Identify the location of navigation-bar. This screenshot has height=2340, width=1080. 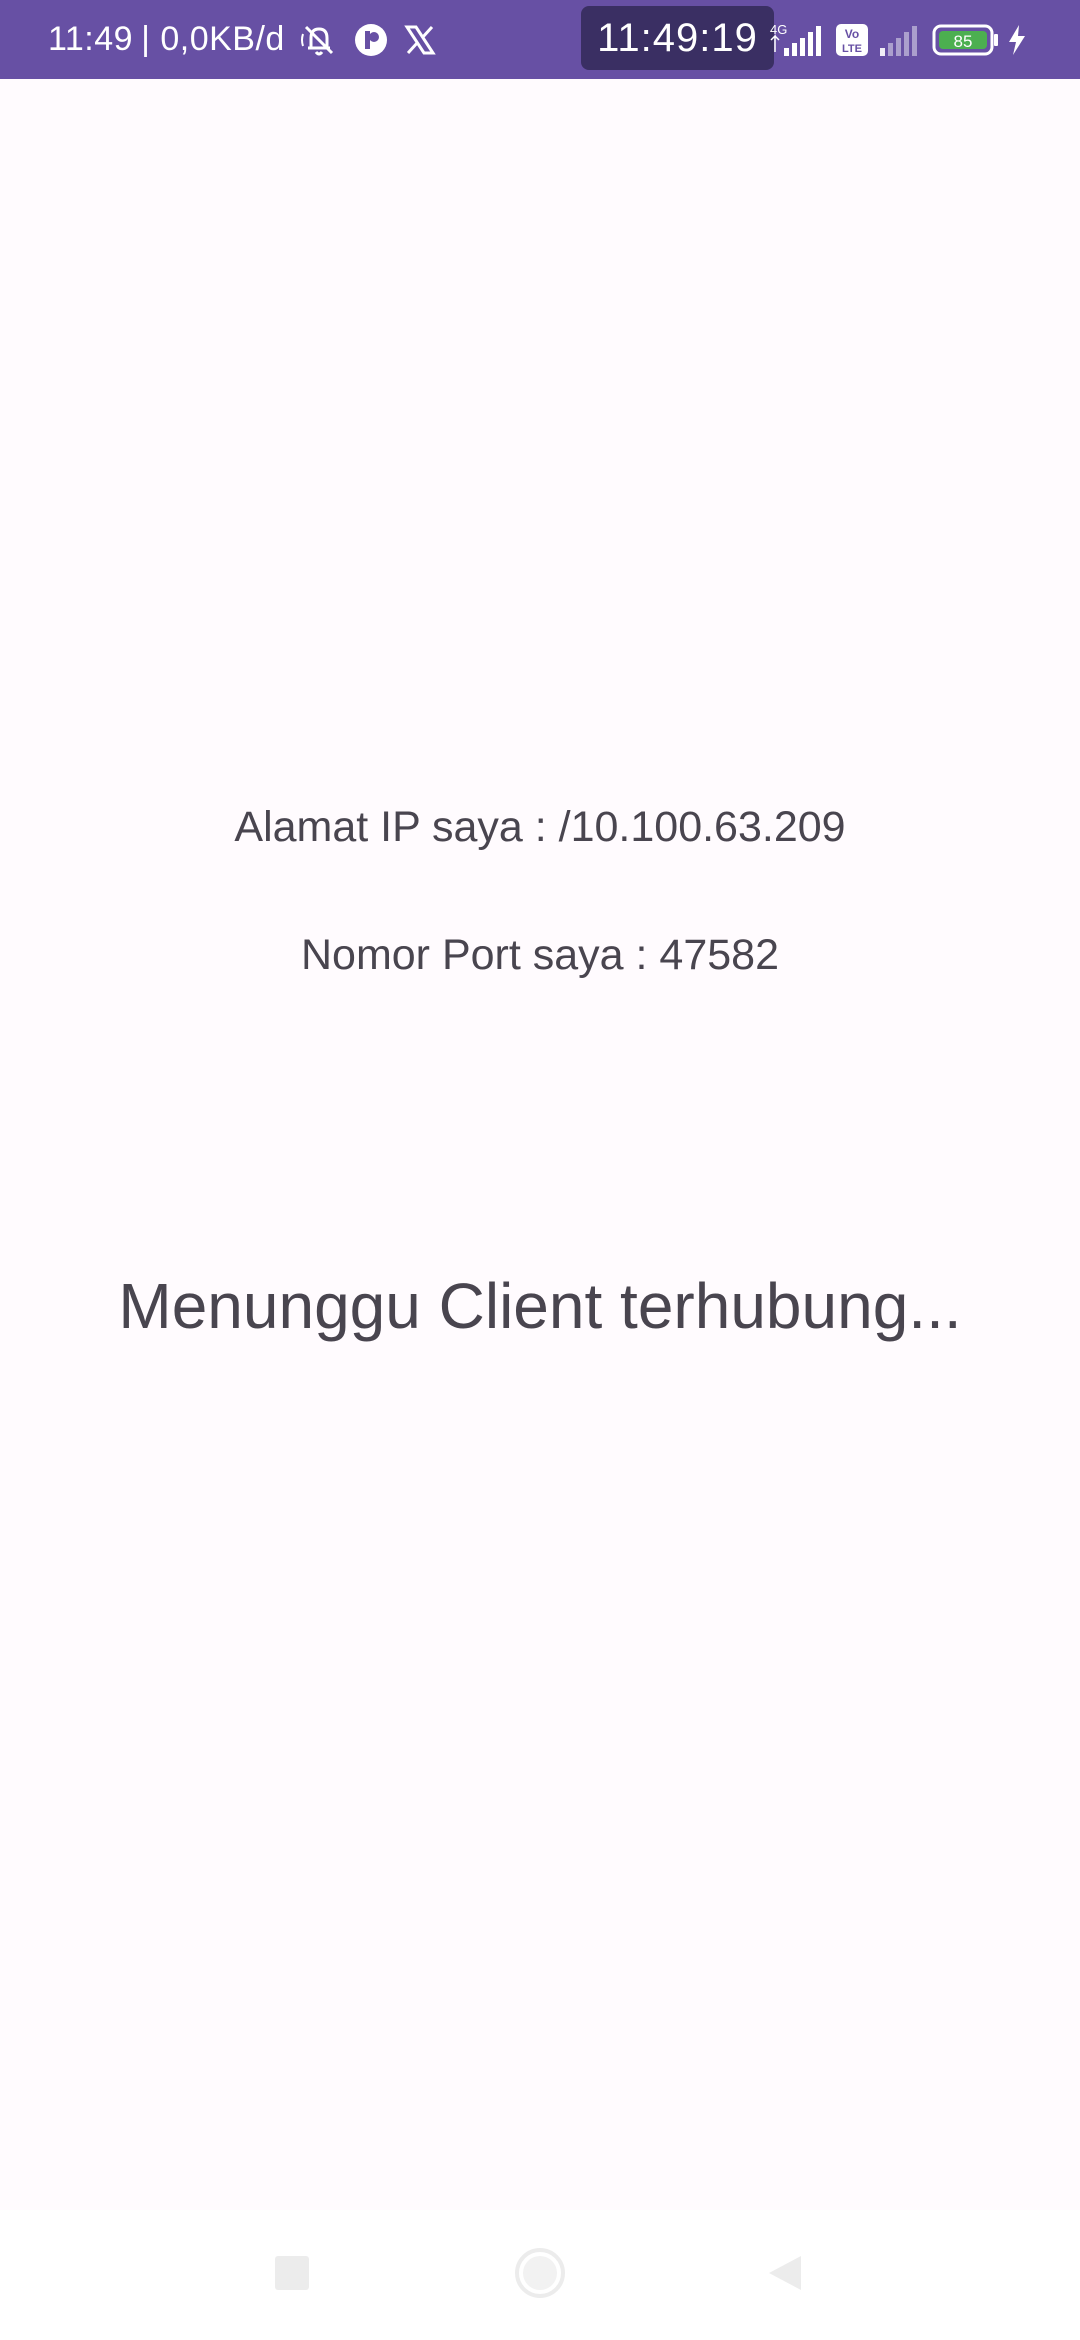
(540, 2275).